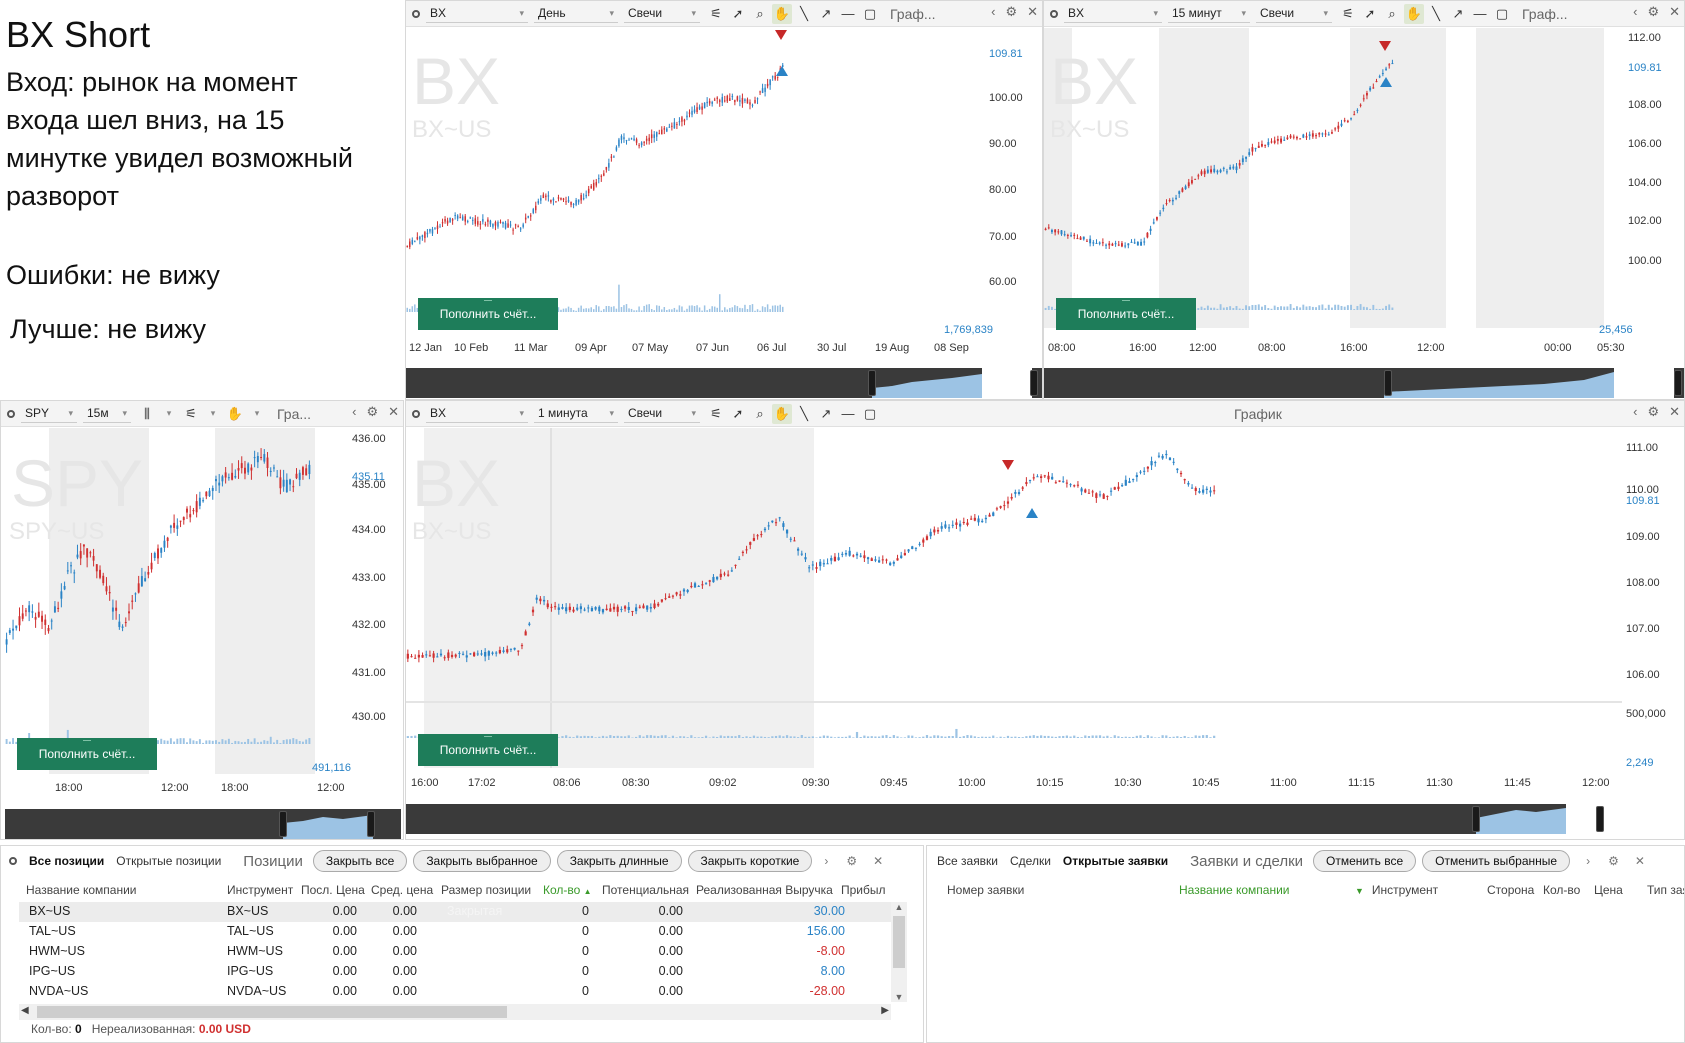 The image size is (1685, 1043). I want to click on col-avg-price: Сред. цена, so click(402, 891).